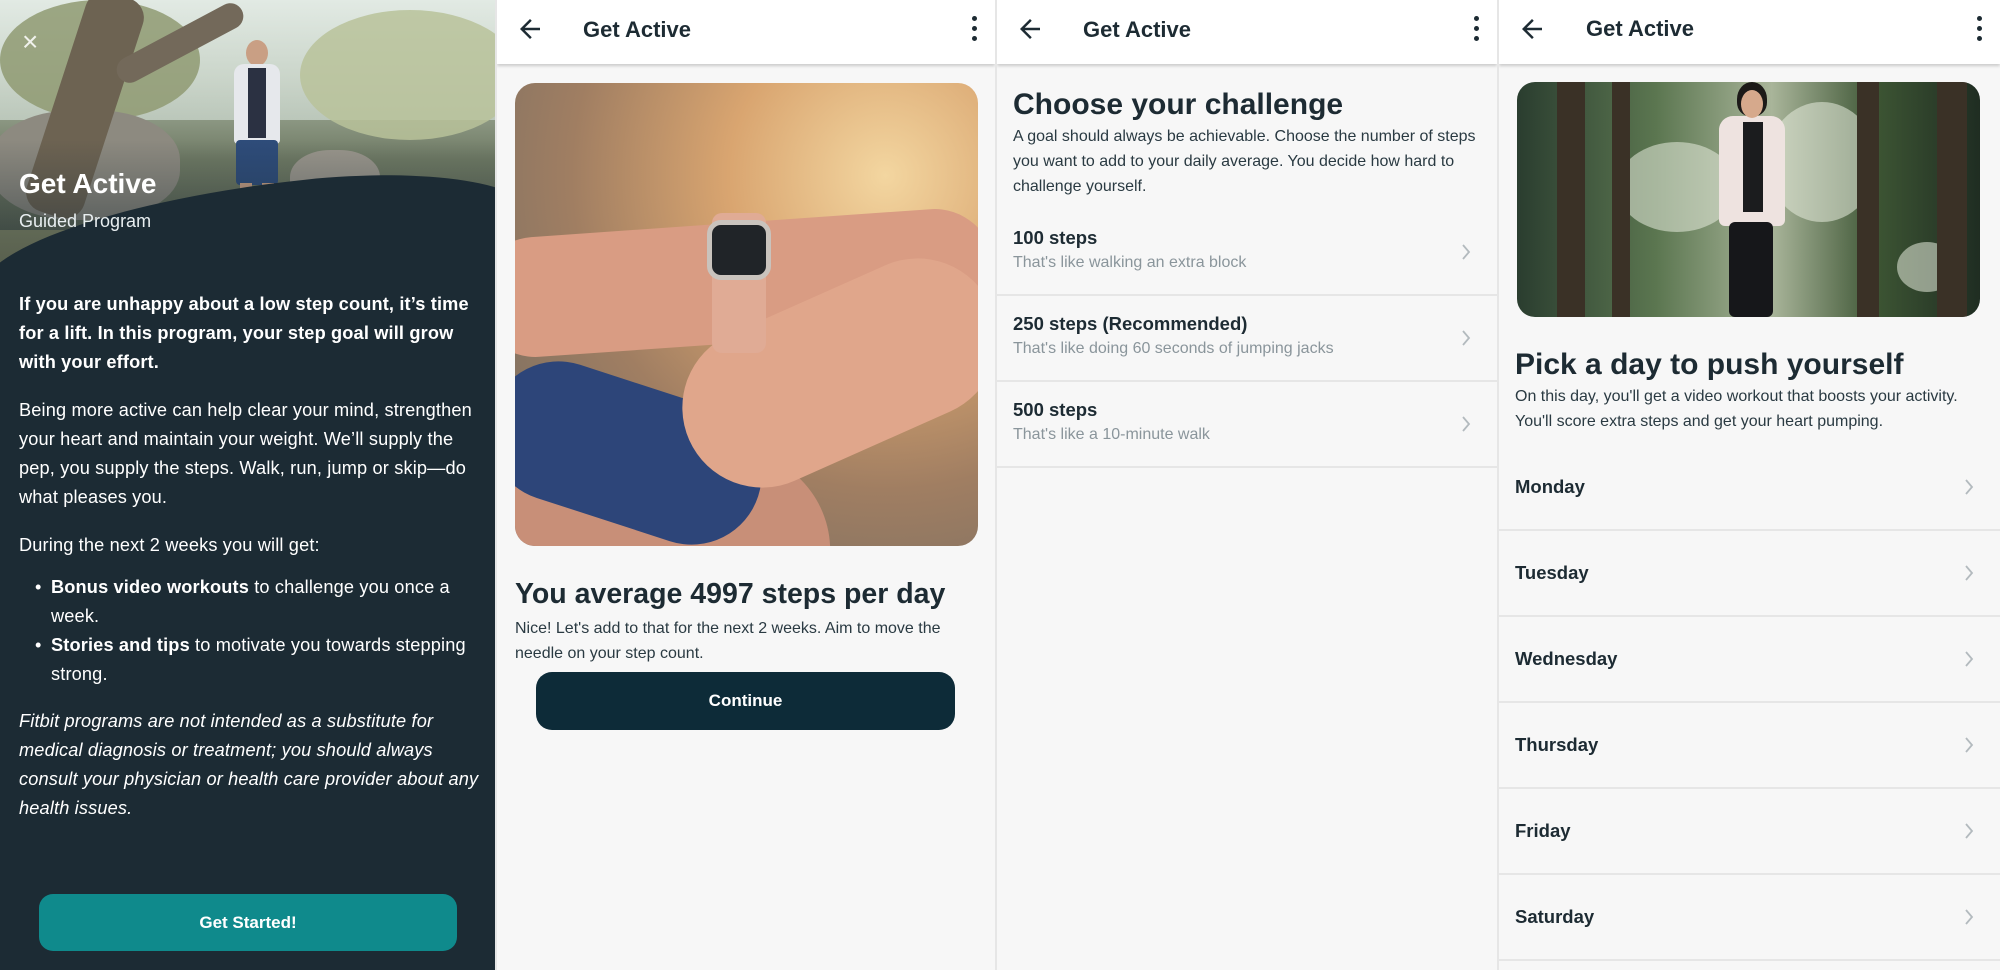 The image size is (2000, 970). What do you see at coordinates (1130, 262) in the screenshot?
I see `option-subtitle: That's like walking an extra block` at bounding box center [1130, 262].